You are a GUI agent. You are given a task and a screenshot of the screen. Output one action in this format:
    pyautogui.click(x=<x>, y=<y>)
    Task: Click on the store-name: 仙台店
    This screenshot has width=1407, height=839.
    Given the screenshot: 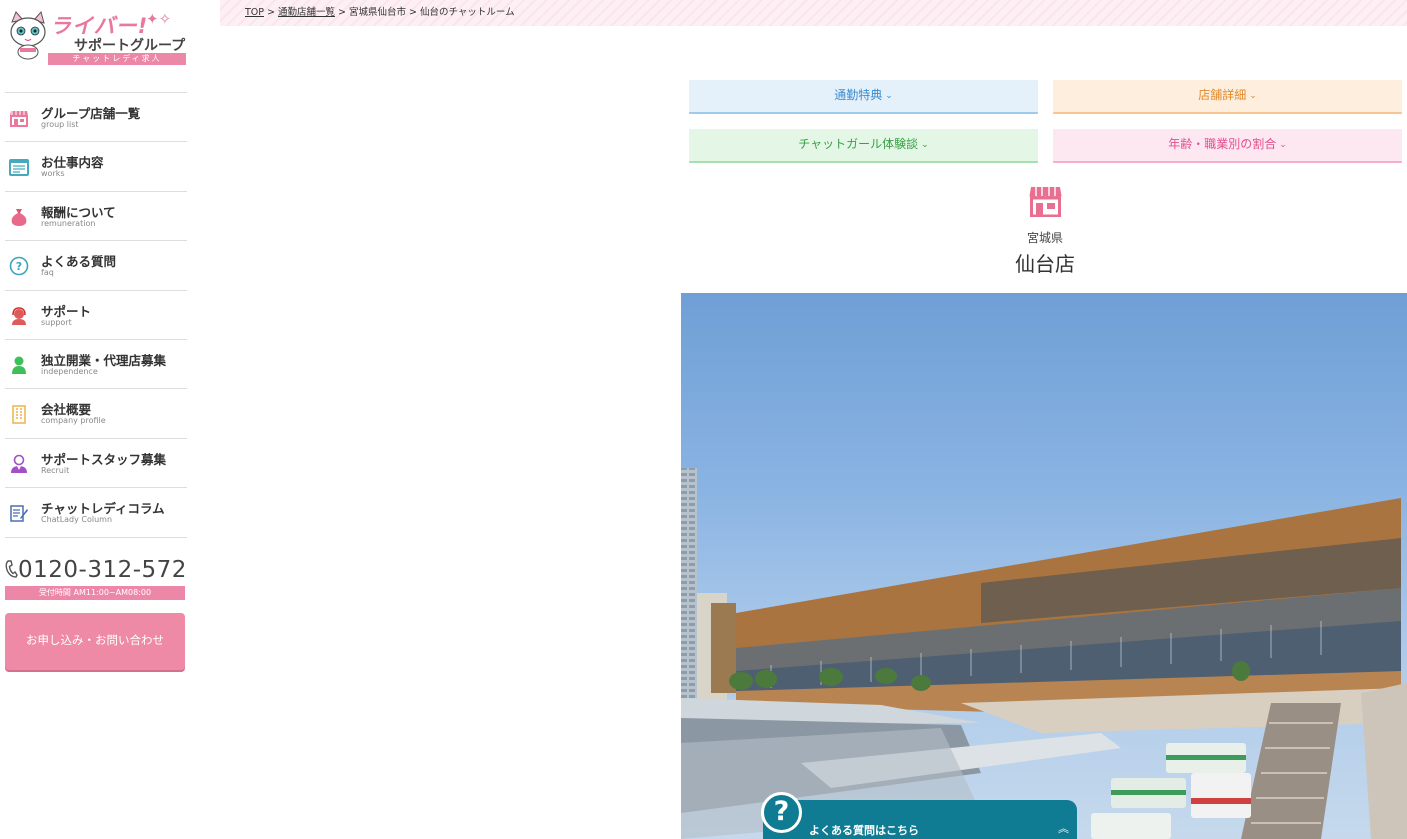 What is the action you would take?
    pyautogui.click(x=1045, y=264)
    